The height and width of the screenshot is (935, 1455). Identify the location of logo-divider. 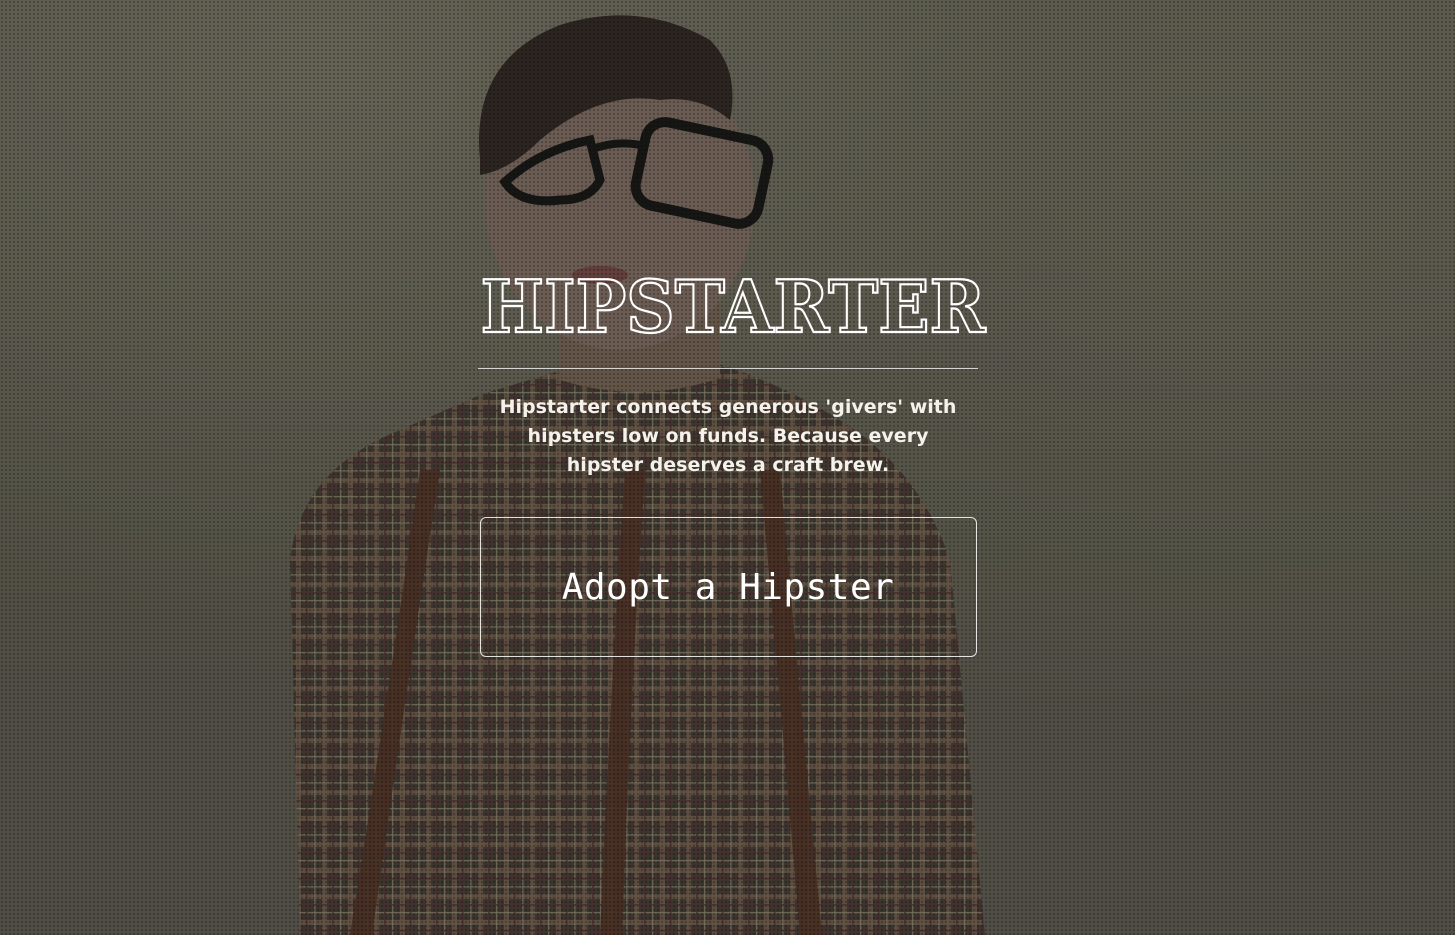
(728, 368).